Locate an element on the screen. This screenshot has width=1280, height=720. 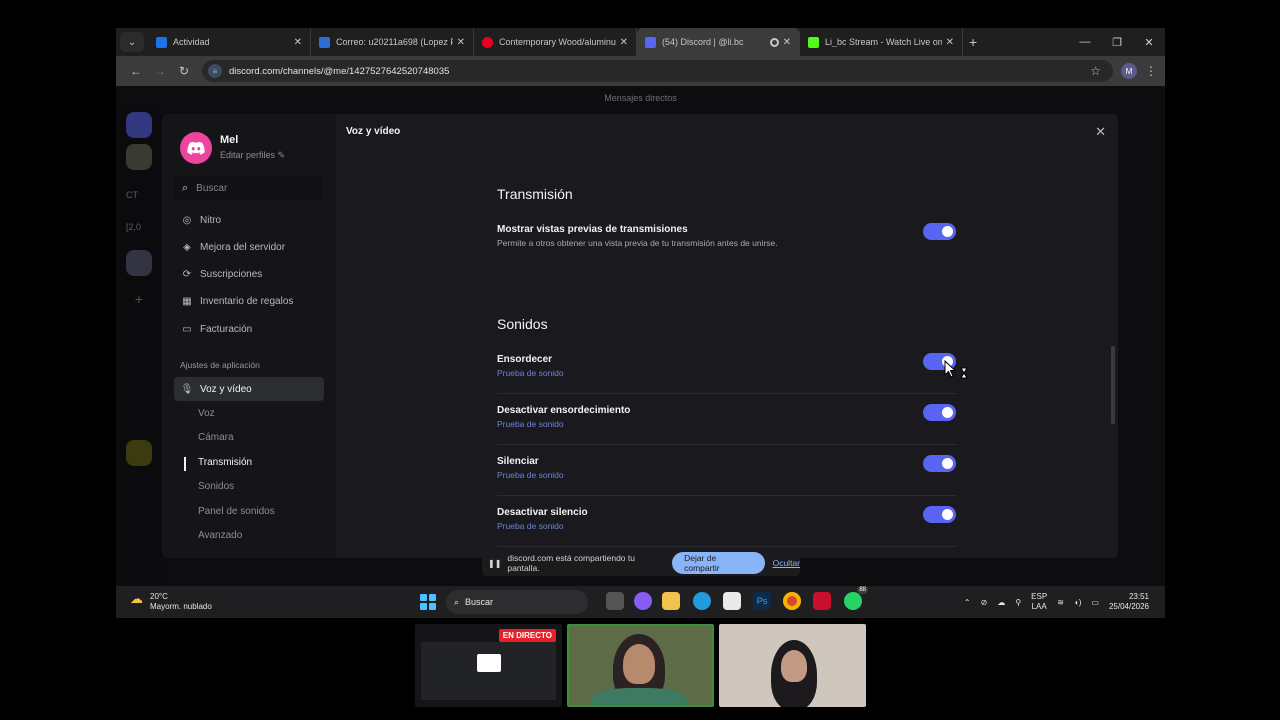
browser-tab: Li_bc Stream - Watch Live on K ✕ is located at coordinates (881, 42).